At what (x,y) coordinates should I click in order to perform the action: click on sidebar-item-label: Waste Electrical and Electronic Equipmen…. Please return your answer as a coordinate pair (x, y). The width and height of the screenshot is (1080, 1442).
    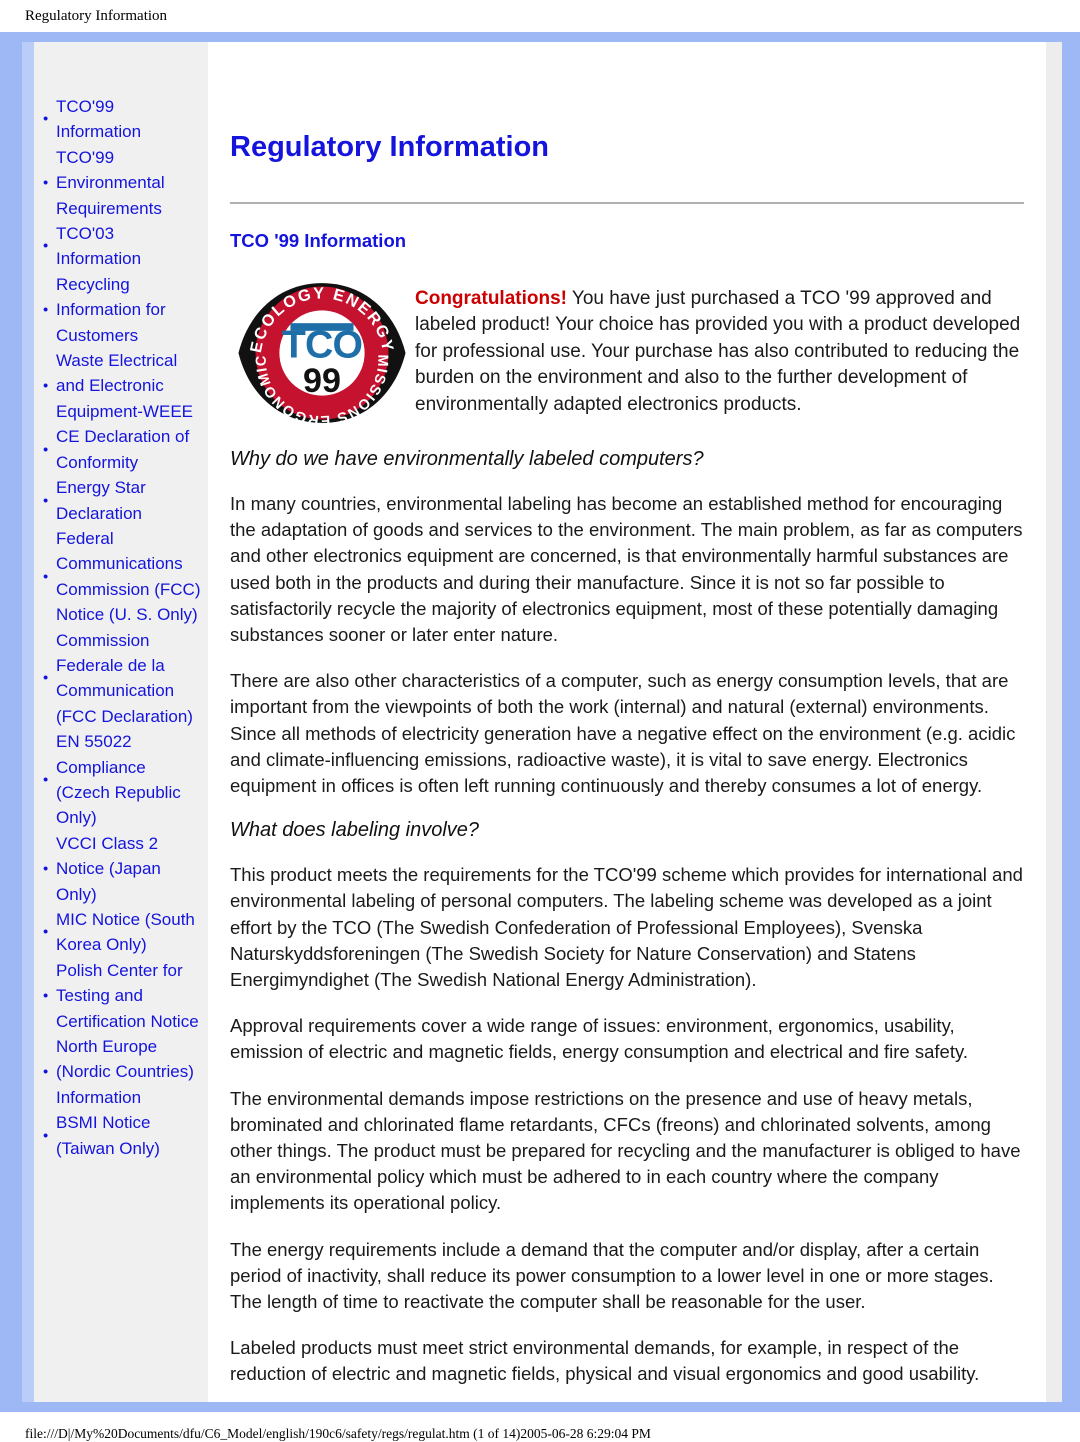
    Looking at the image, I should click on (124, 386).